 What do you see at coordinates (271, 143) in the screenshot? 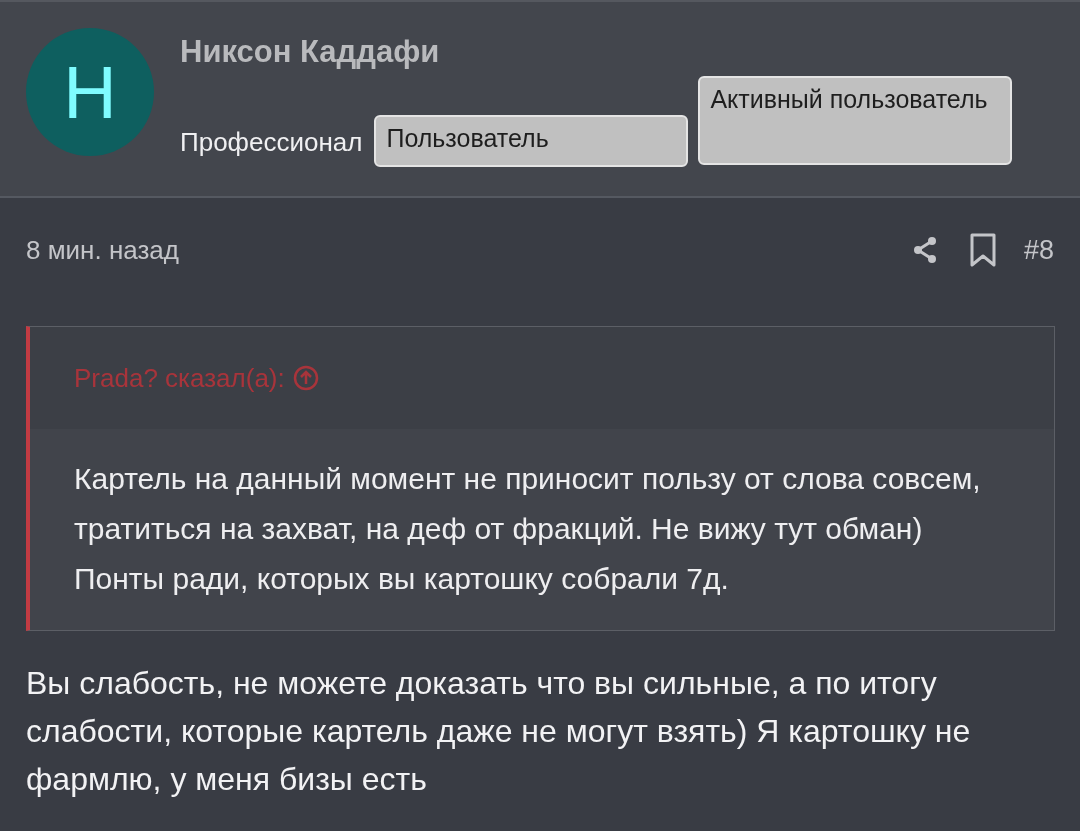
I see `user-title: Профессионал` at bounding box center [271, 143].